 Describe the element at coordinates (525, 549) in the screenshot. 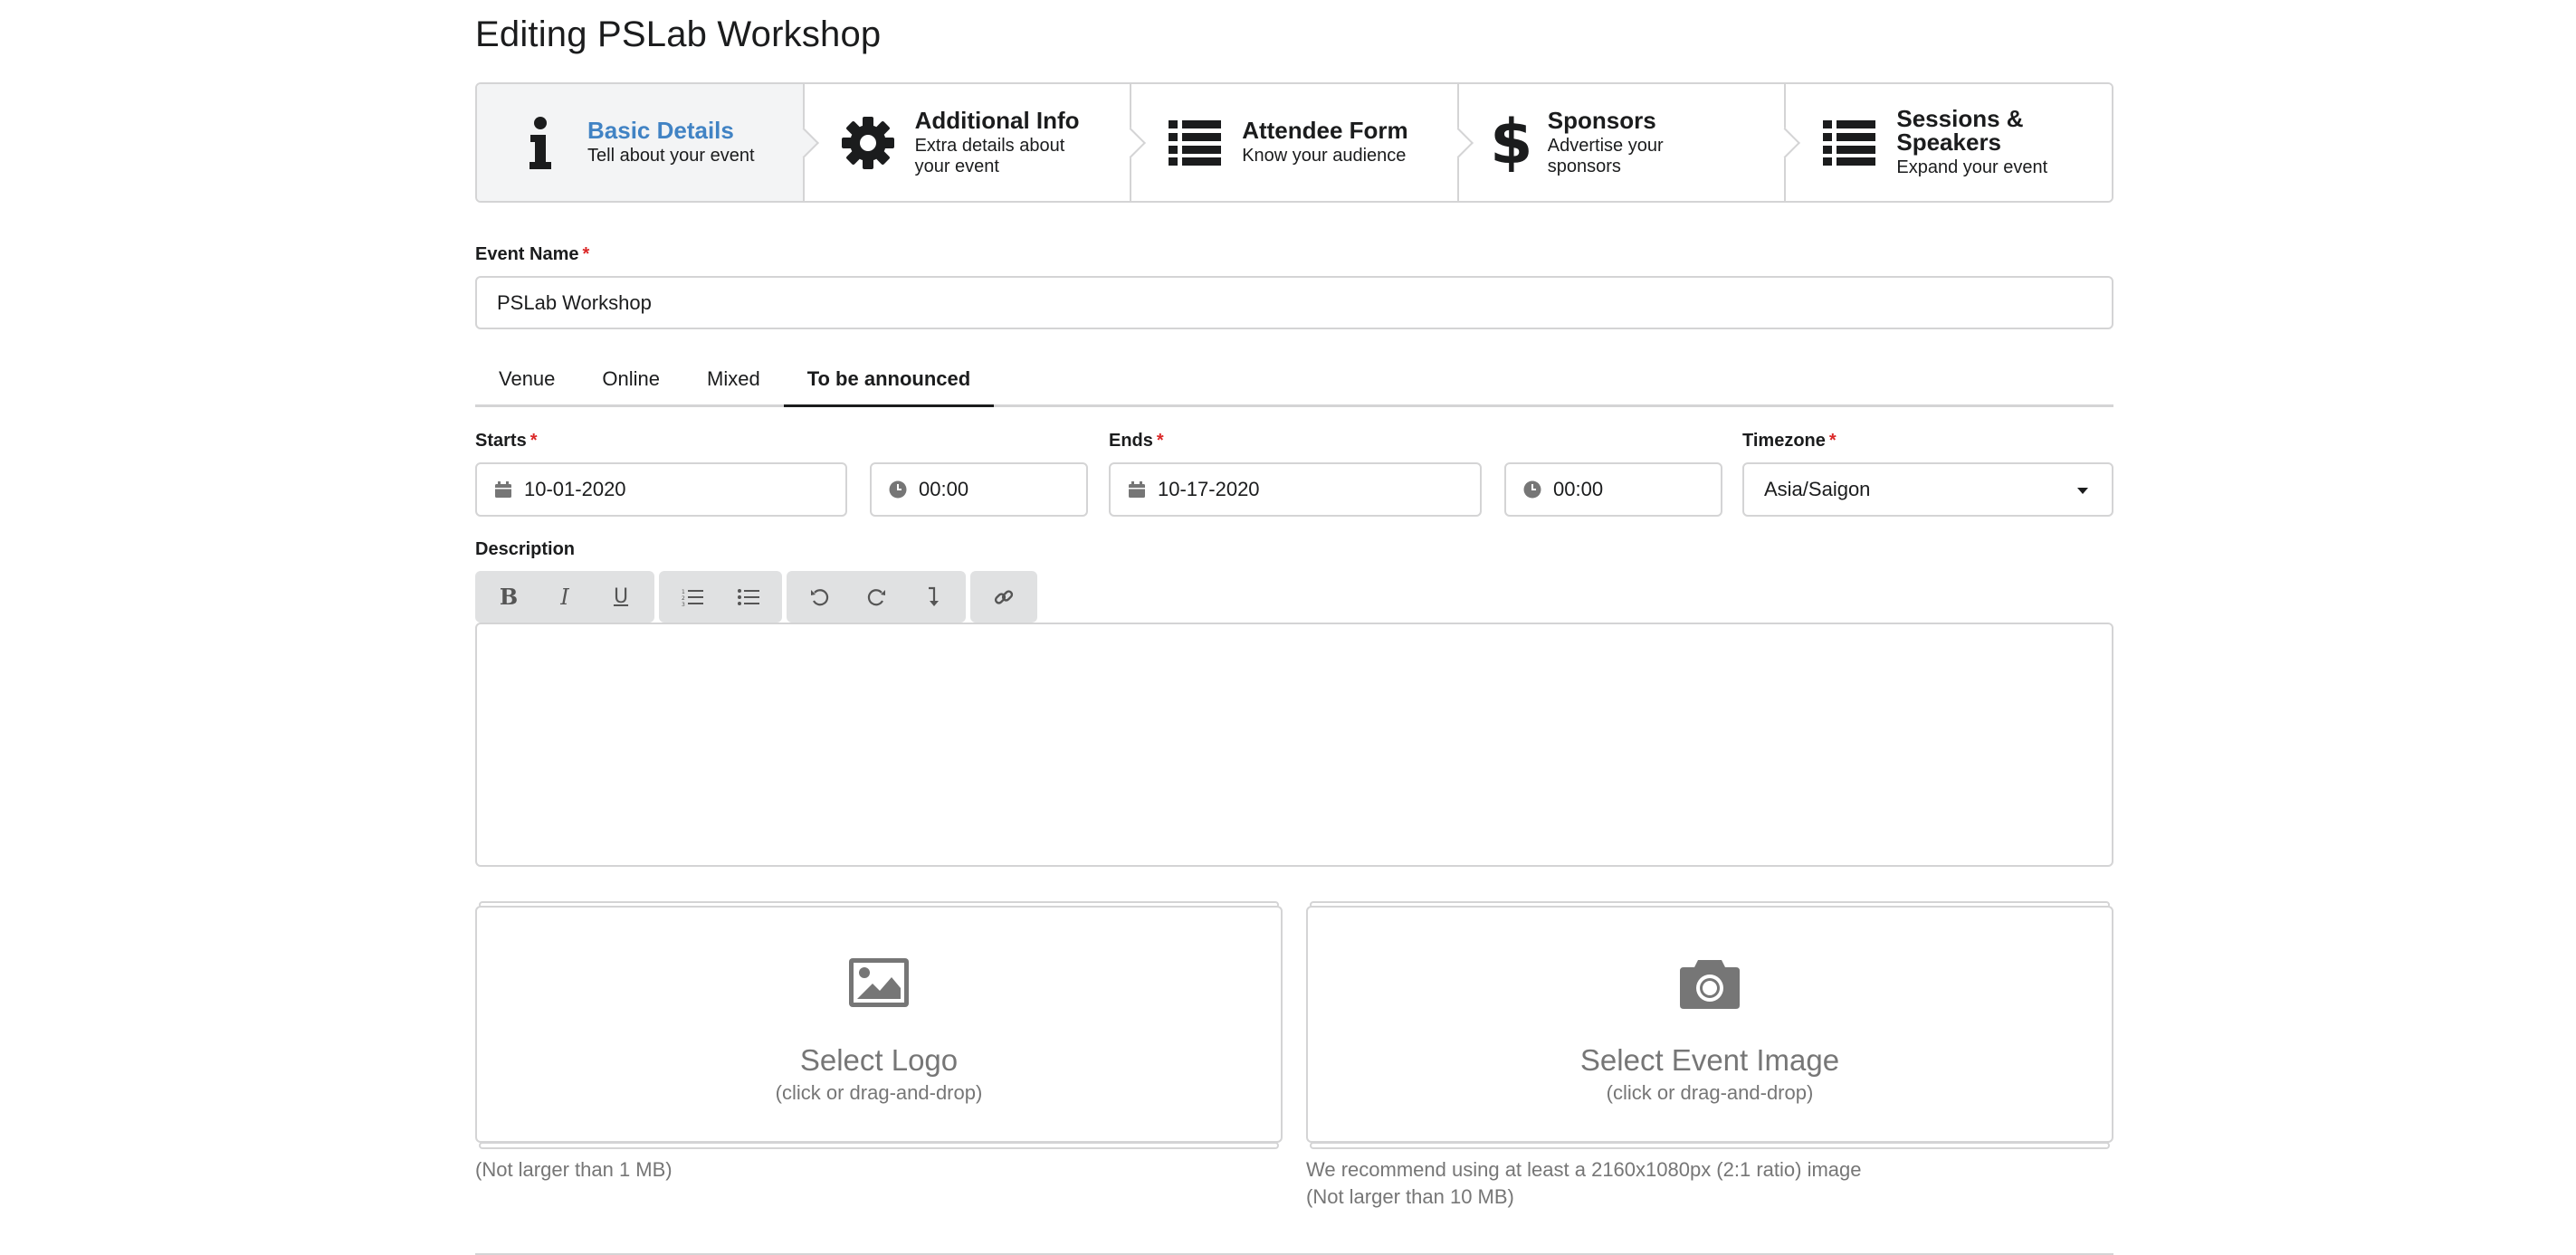

I see `description-label: Description` at that location.